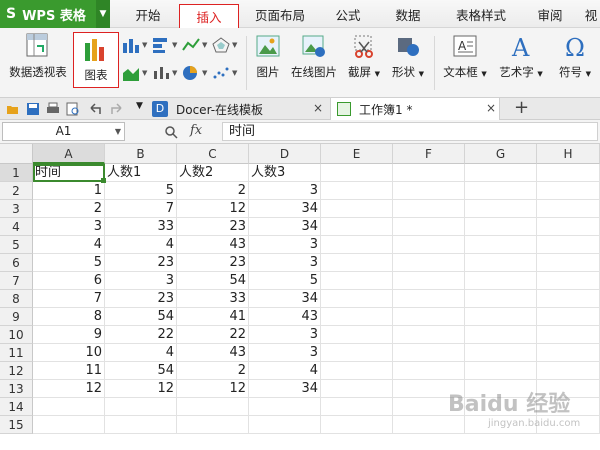  Describe the element at coordinates (357, 227) in the screenshot. I see `cell-e4` at that location.